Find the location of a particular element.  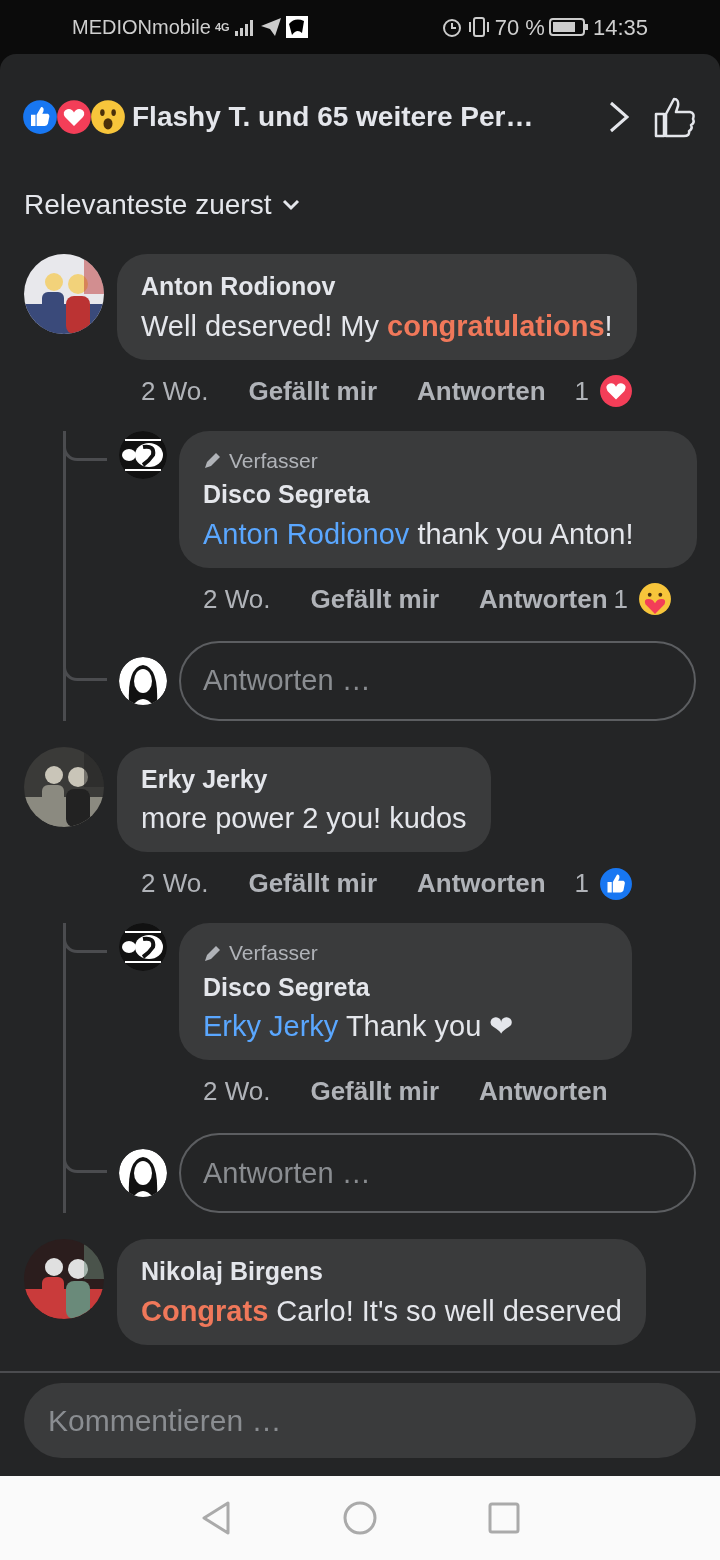

signal-icon is located at coordinates (244, 27).